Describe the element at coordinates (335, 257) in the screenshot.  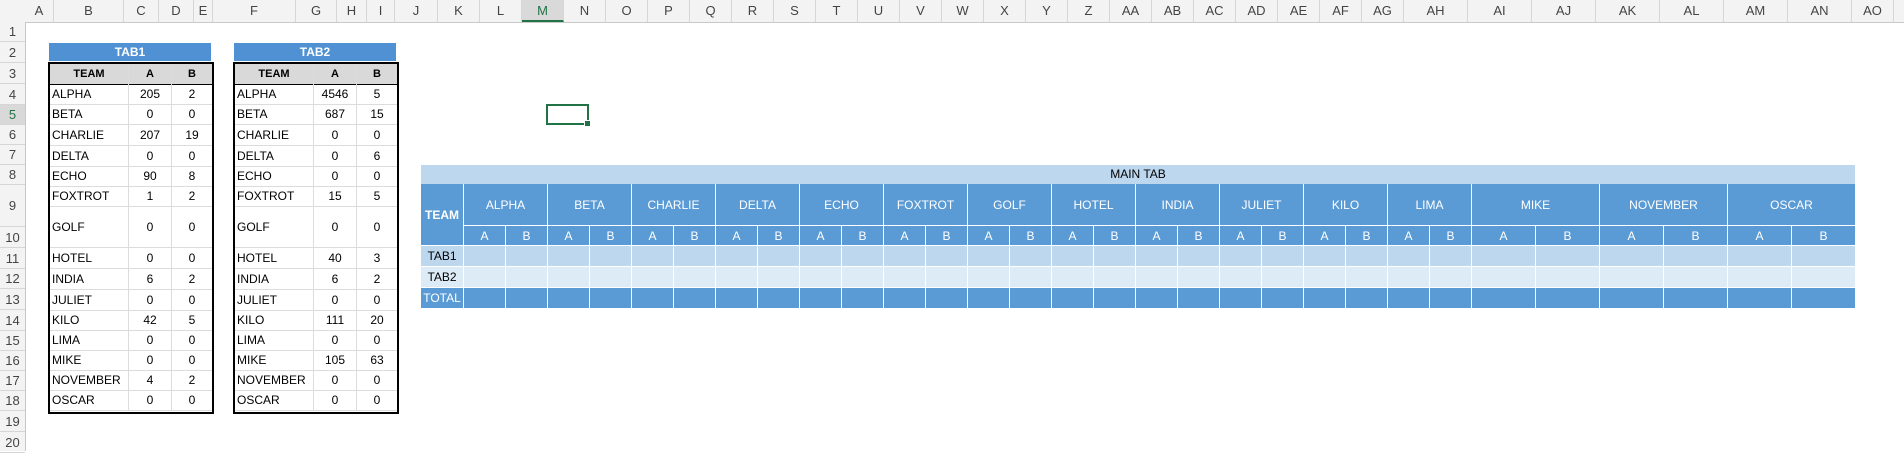
I see `value-cell: 40` at that location.